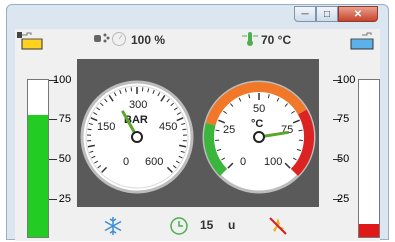 This screenshot has height=242, width=395. I want to click on status-toolbar: 100 % 70 °C, so click(197, 40).